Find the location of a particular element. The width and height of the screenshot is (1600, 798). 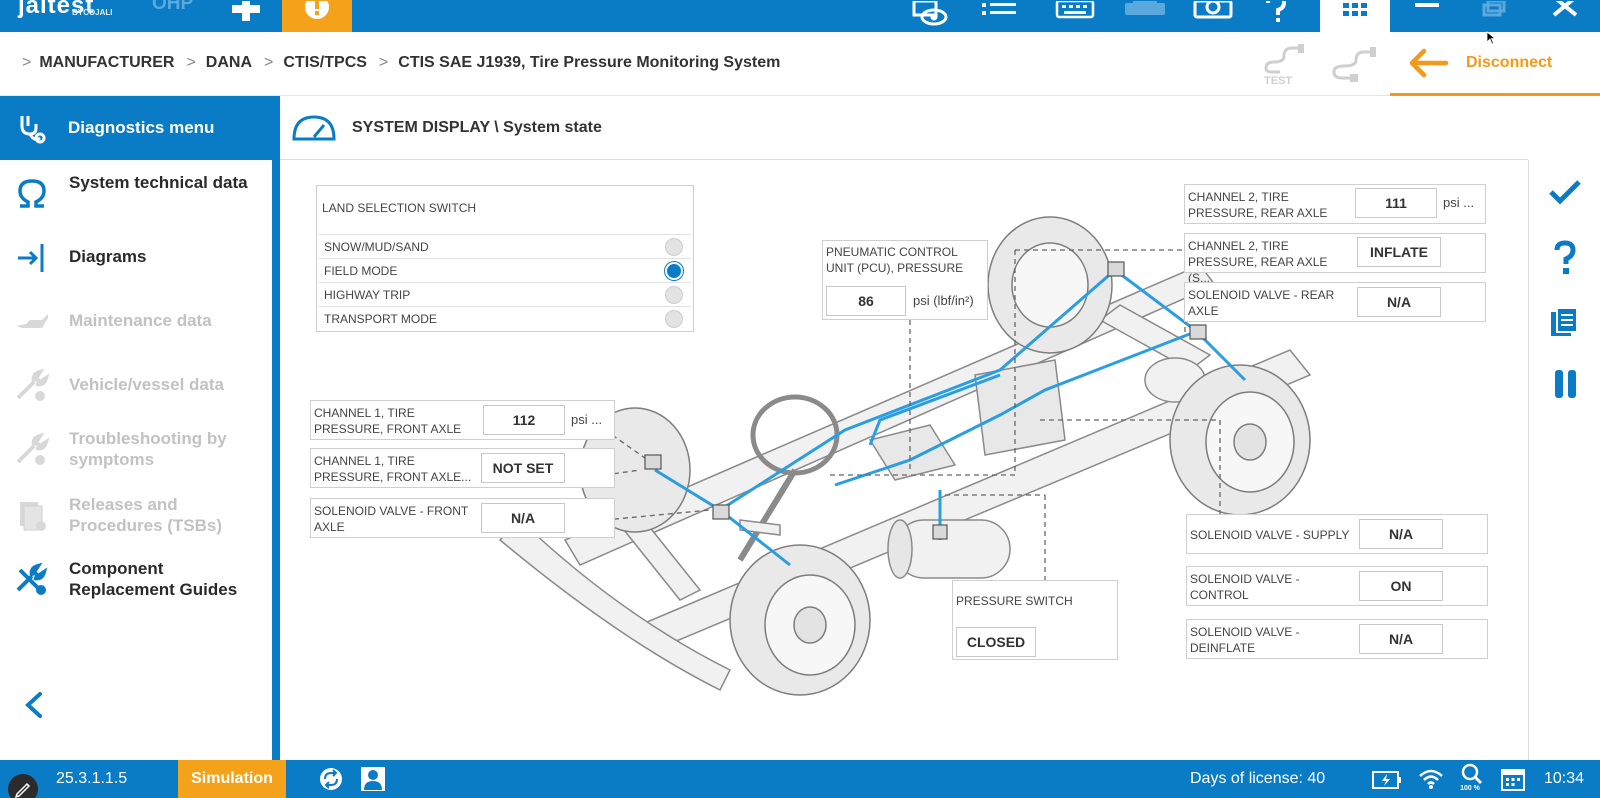

ch2-state-value: INFLATE is located at coordinates (1399, 252).